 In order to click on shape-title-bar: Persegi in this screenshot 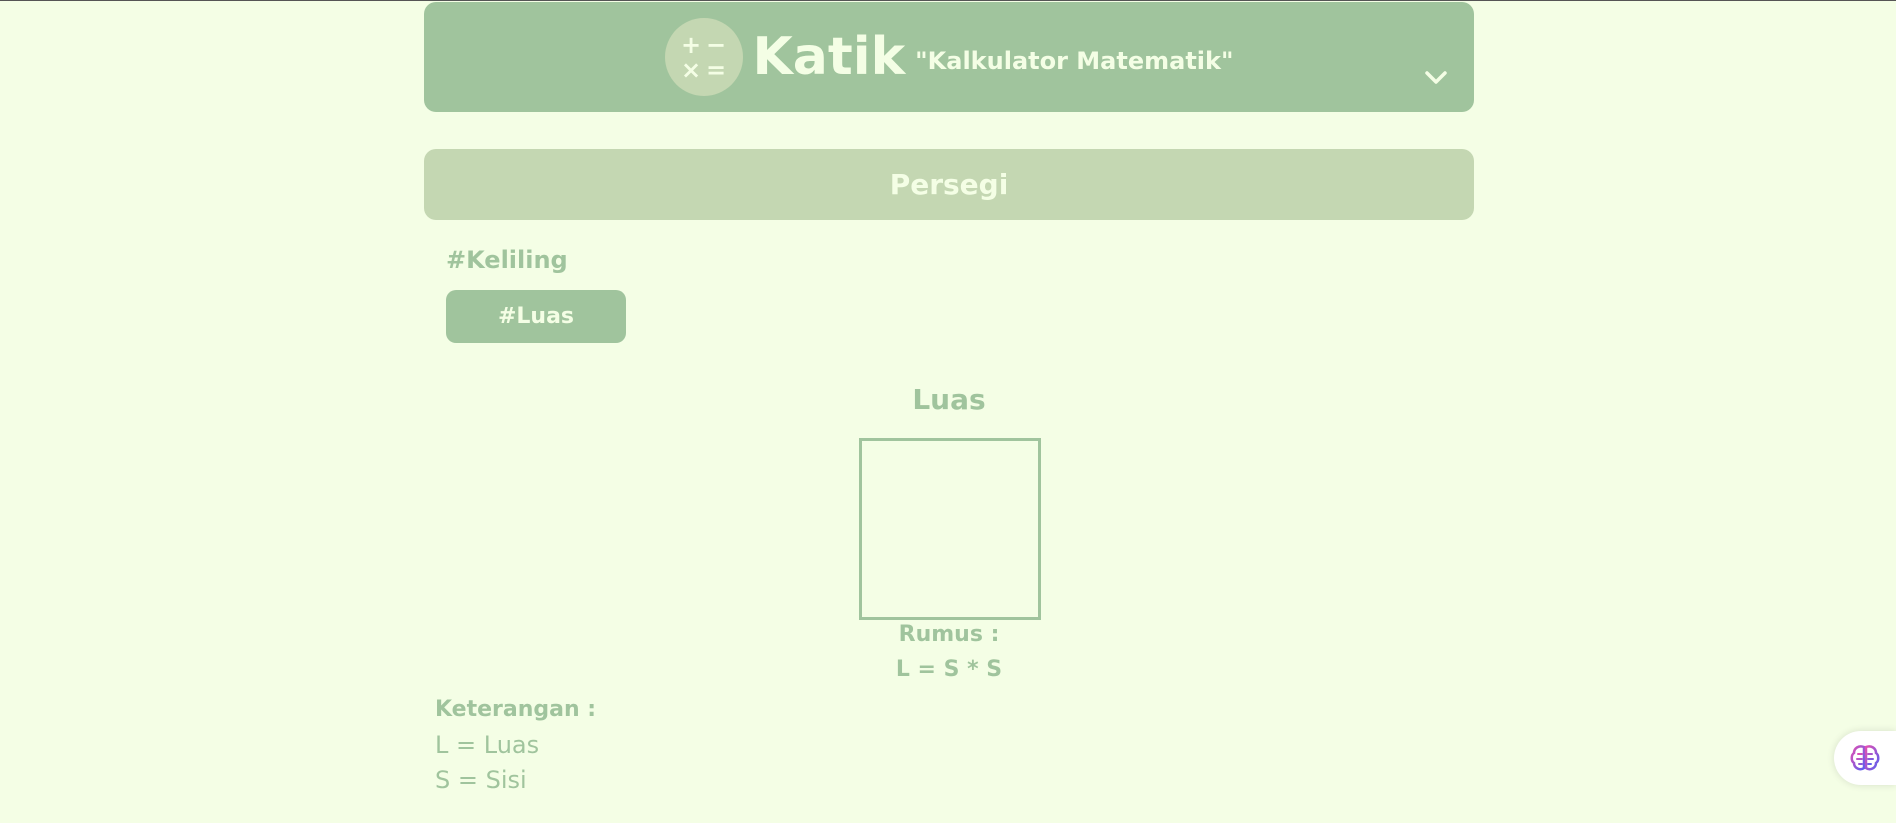, I will do `click(949, 184)`.